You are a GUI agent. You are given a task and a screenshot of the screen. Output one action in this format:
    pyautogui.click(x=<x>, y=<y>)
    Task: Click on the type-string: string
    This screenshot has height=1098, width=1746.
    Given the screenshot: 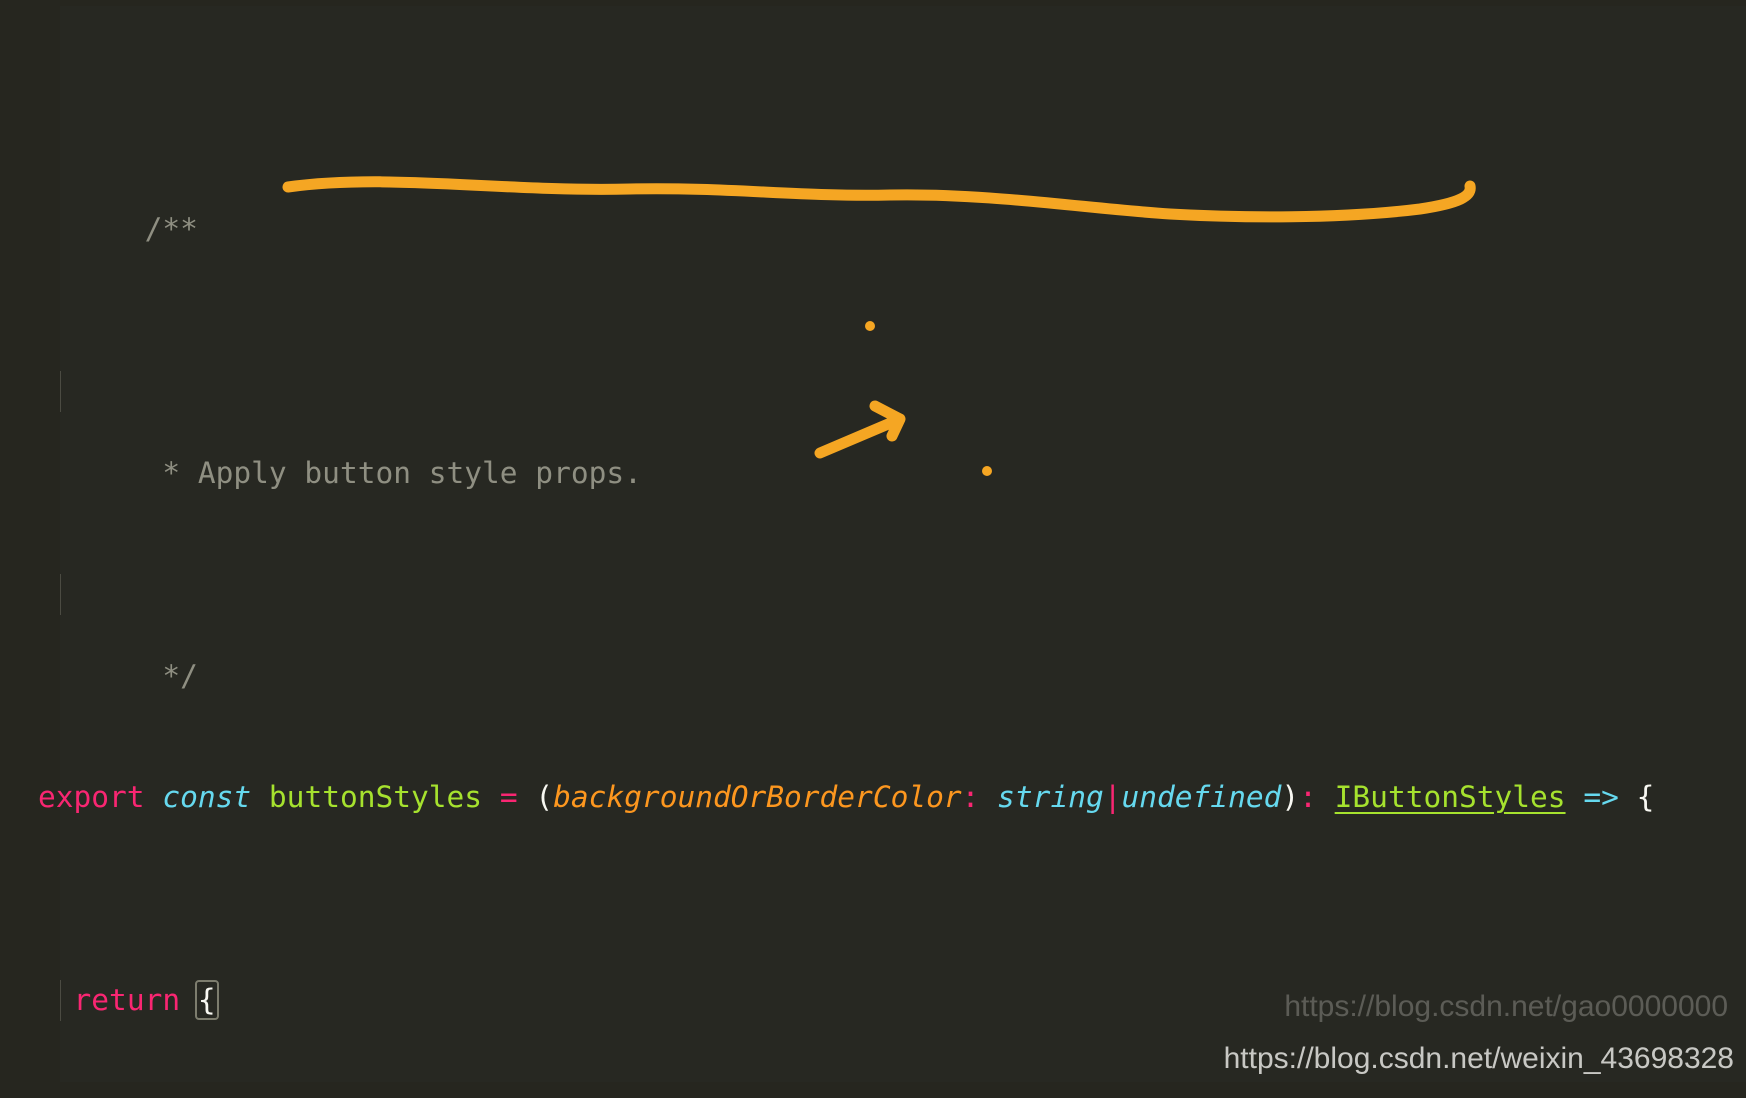 What is the action you would take?
    pyautogui.click(x=1050, y=797)
    